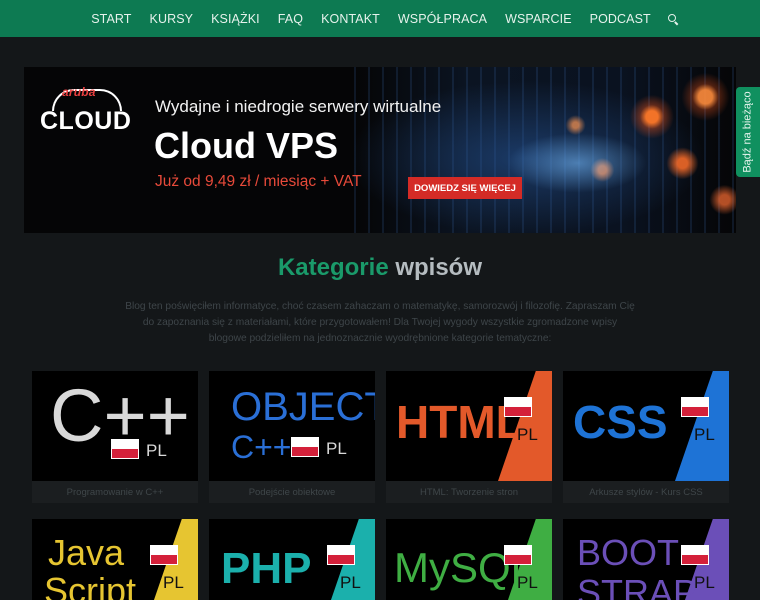 The width and height of the screenshot is (760, 600). What do you see at coordinates (86, 121) in the screenshot?
I see `logo-cloud-text: CLOUD` at bounding box center [86, 121].